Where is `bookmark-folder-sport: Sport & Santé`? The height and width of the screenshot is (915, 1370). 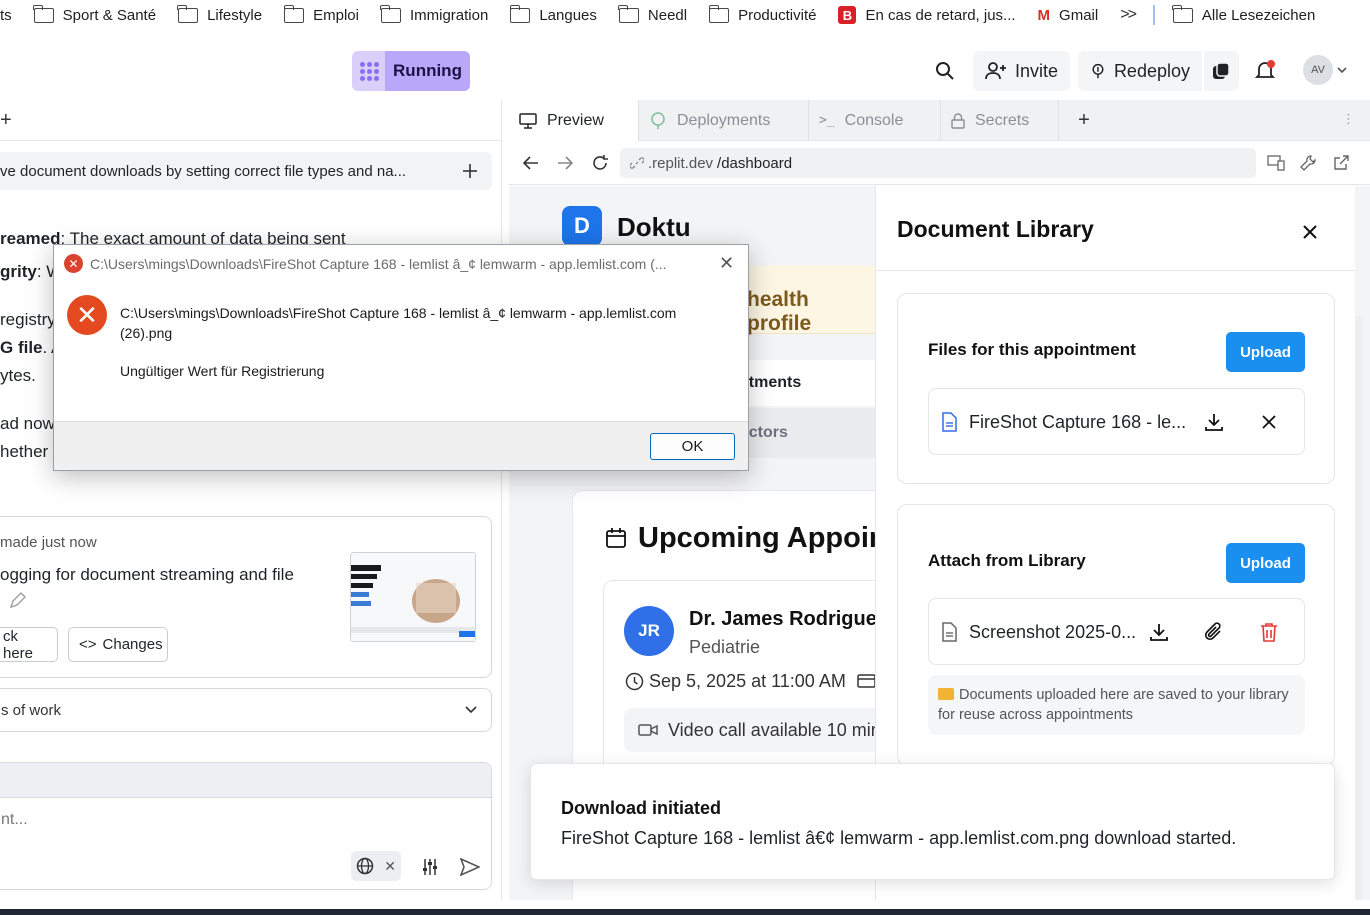
bookmark-folder-sport: Sport & Santé is located at coordinates (95, 14).